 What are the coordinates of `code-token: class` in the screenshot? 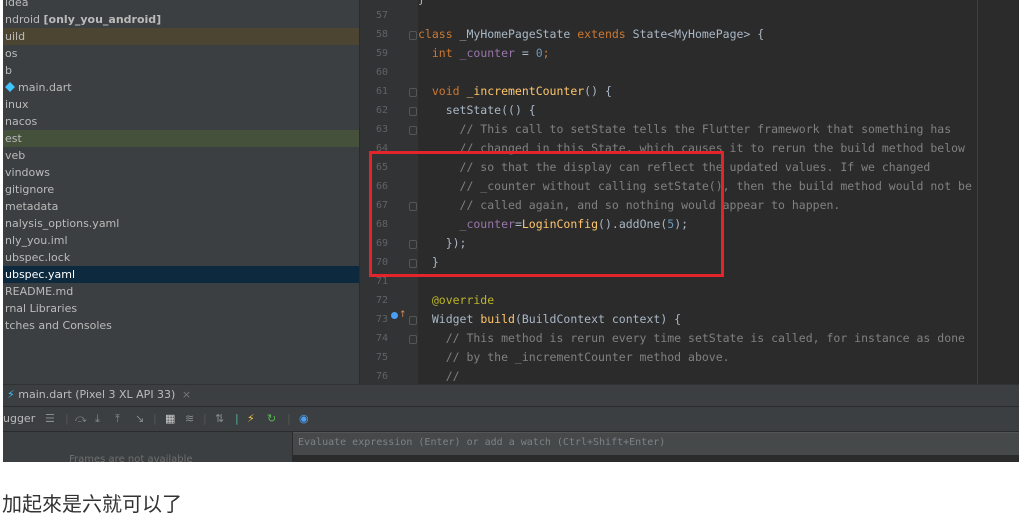 It's located at (439, 34).